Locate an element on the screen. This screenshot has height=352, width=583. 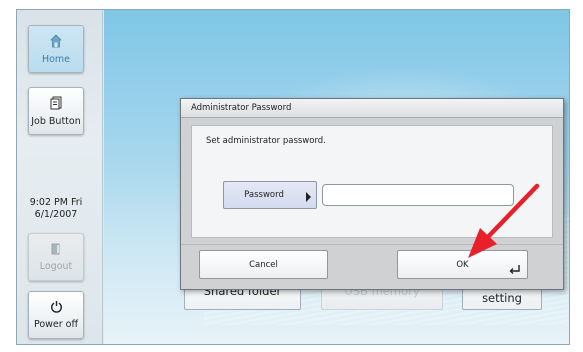
job-list-icon is located at coordinates (56, 102).